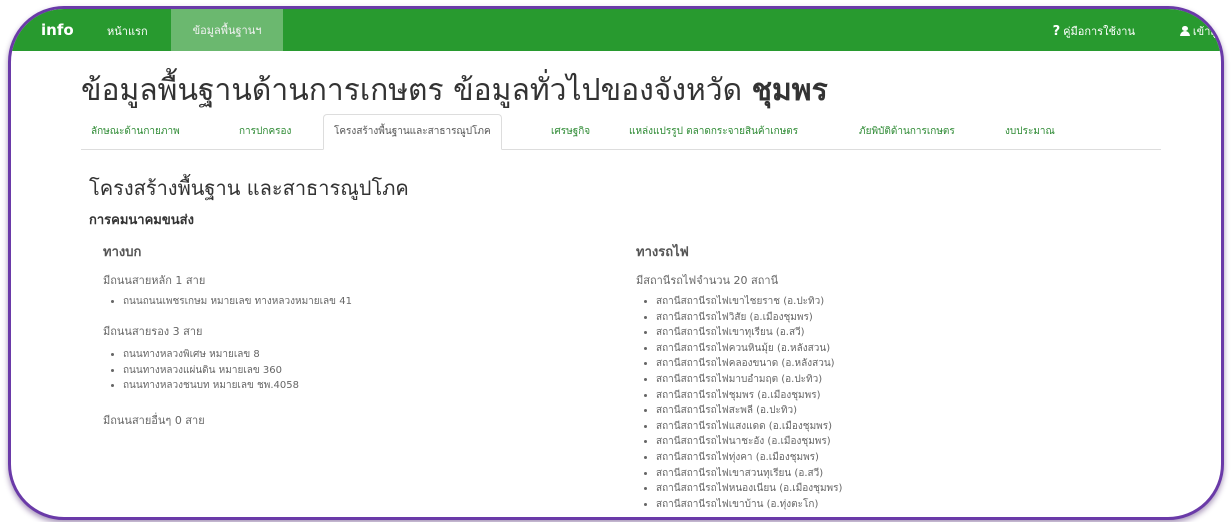 The width and height of the screenshot is (1232, 522). I want to click on list-item: ถนนถนนเพชรเกษม หมายเลข ทางหลวงหมายเลข 41, so click(237, 302).